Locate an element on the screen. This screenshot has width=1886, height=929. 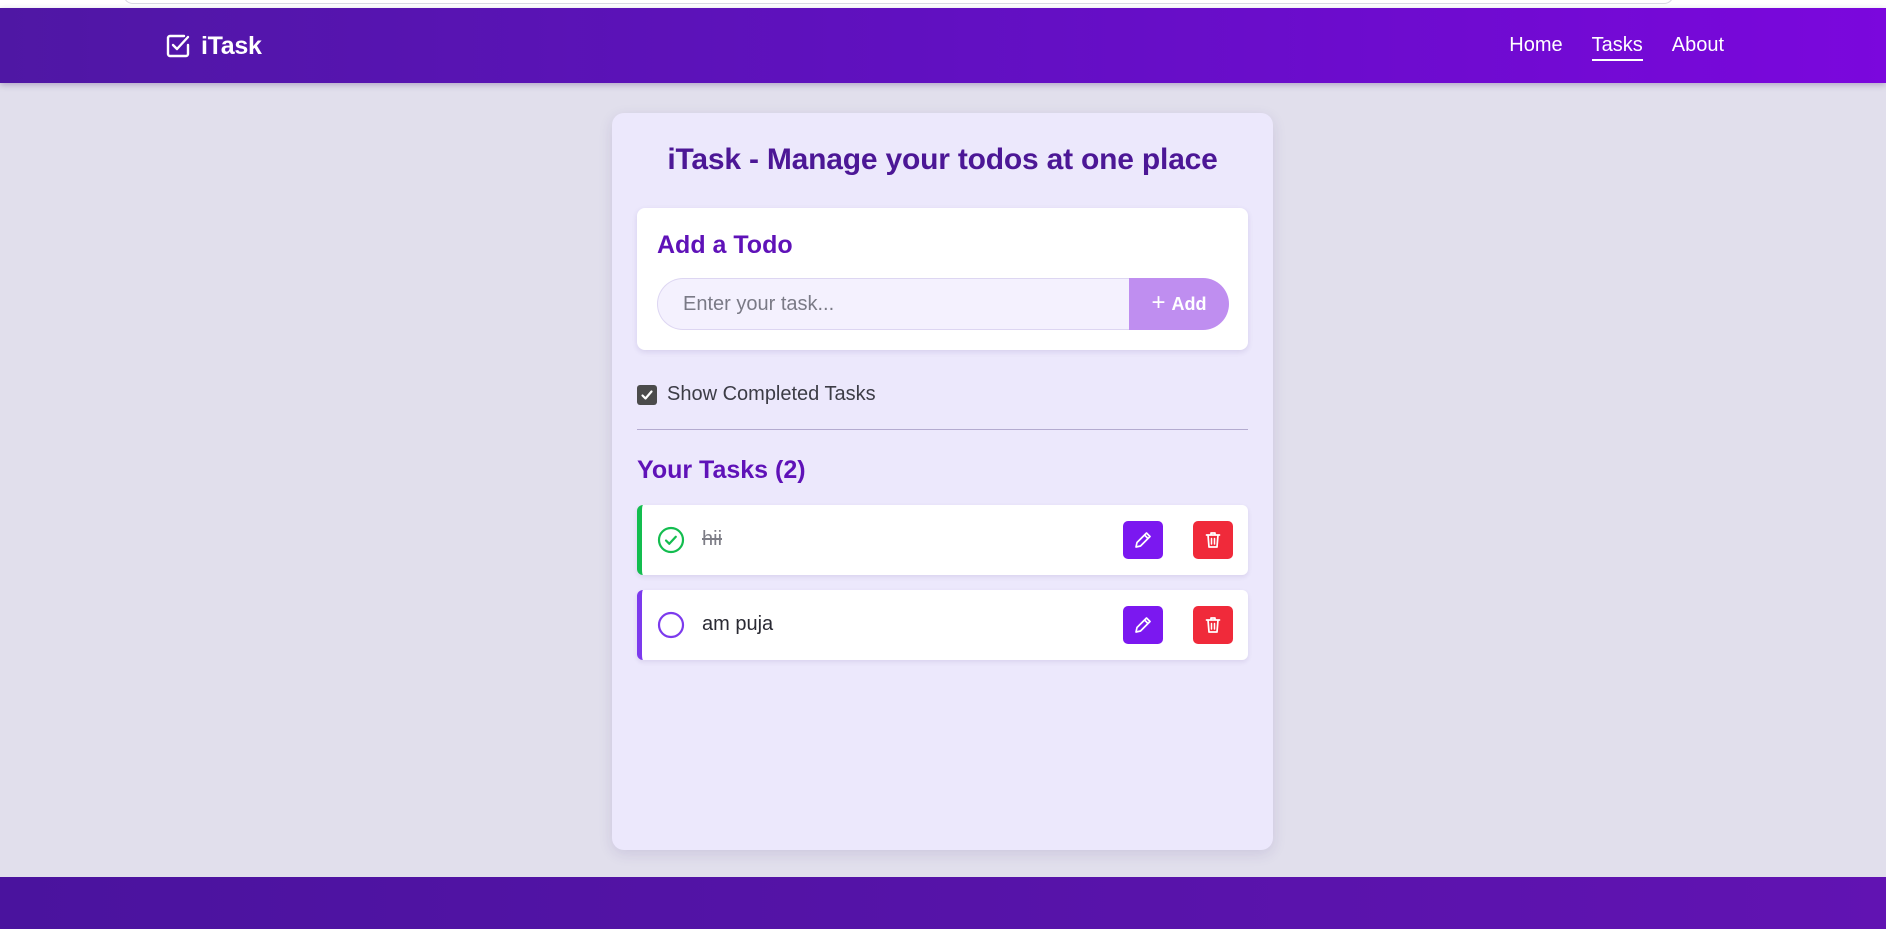
add-button: + Add is located at coordinates (1179, 304).